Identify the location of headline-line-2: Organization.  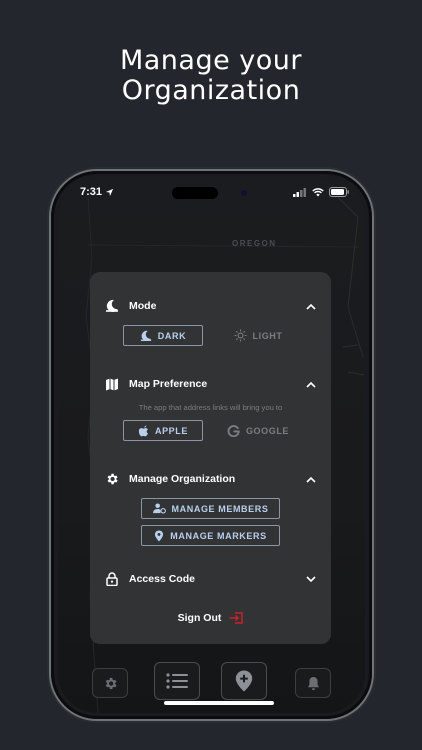
(211, 90).